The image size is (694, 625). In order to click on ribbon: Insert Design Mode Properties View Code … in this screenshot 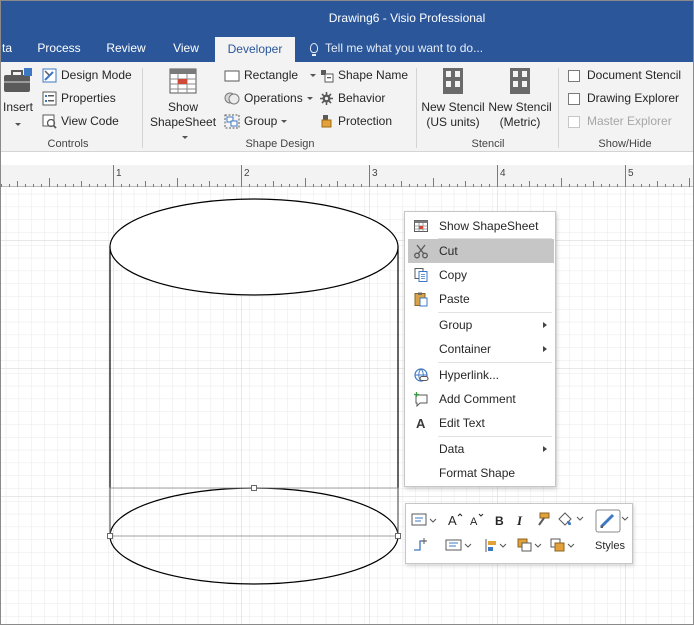, I will do `click(347, 107)`.